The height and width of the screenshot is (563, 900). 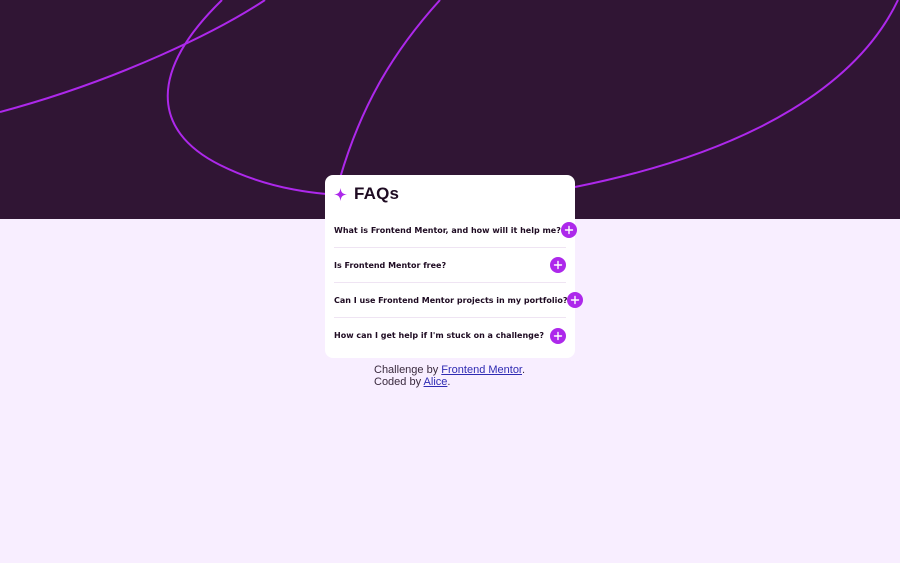 I want to click on star-icon, so click(x=340, y=194).